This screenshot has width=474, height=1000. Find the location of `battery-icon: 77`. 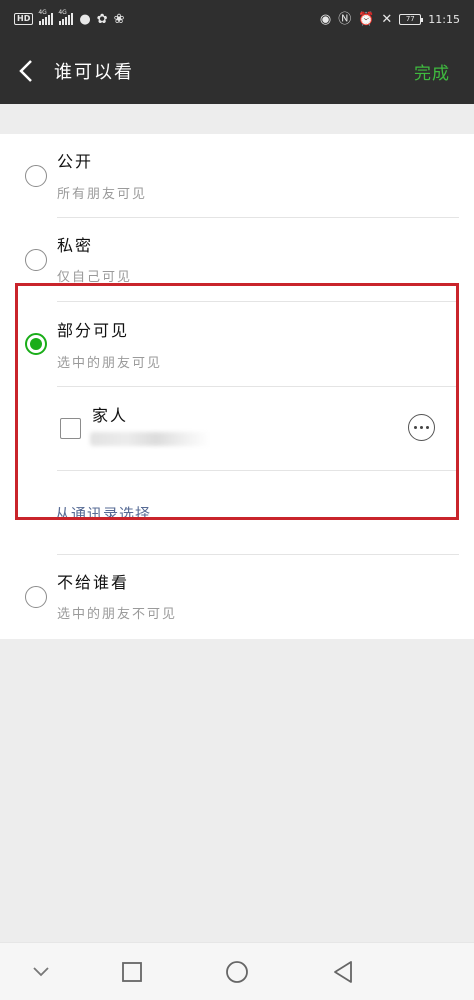

battery-icon: 77 is located at coordinates (411, 19).